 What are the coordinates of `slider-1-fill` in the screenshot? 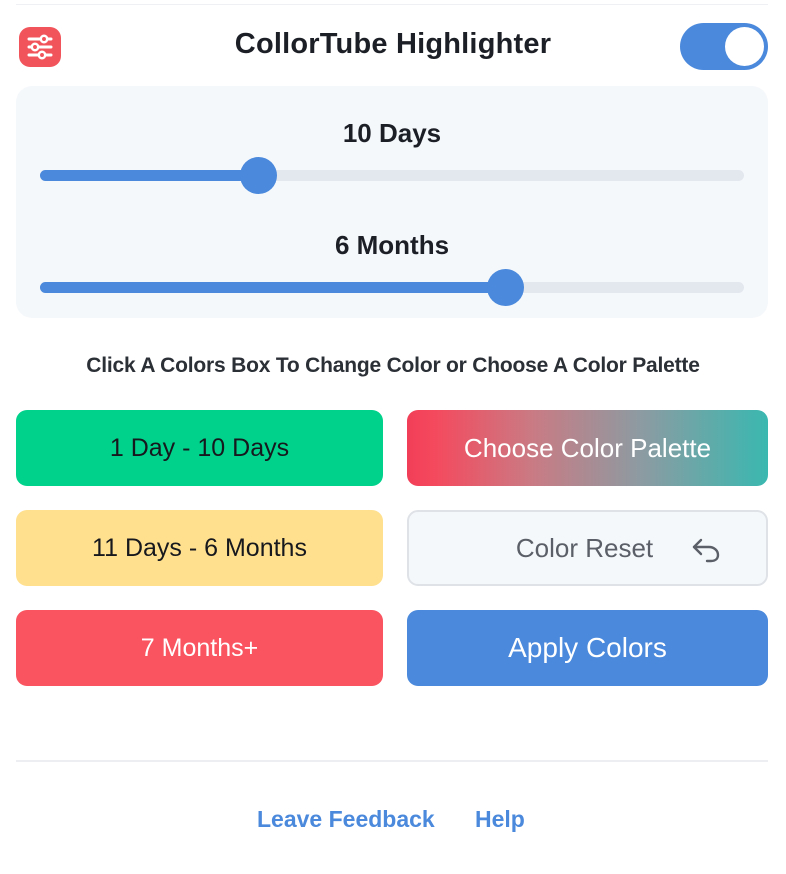 It's located at (149, 175).